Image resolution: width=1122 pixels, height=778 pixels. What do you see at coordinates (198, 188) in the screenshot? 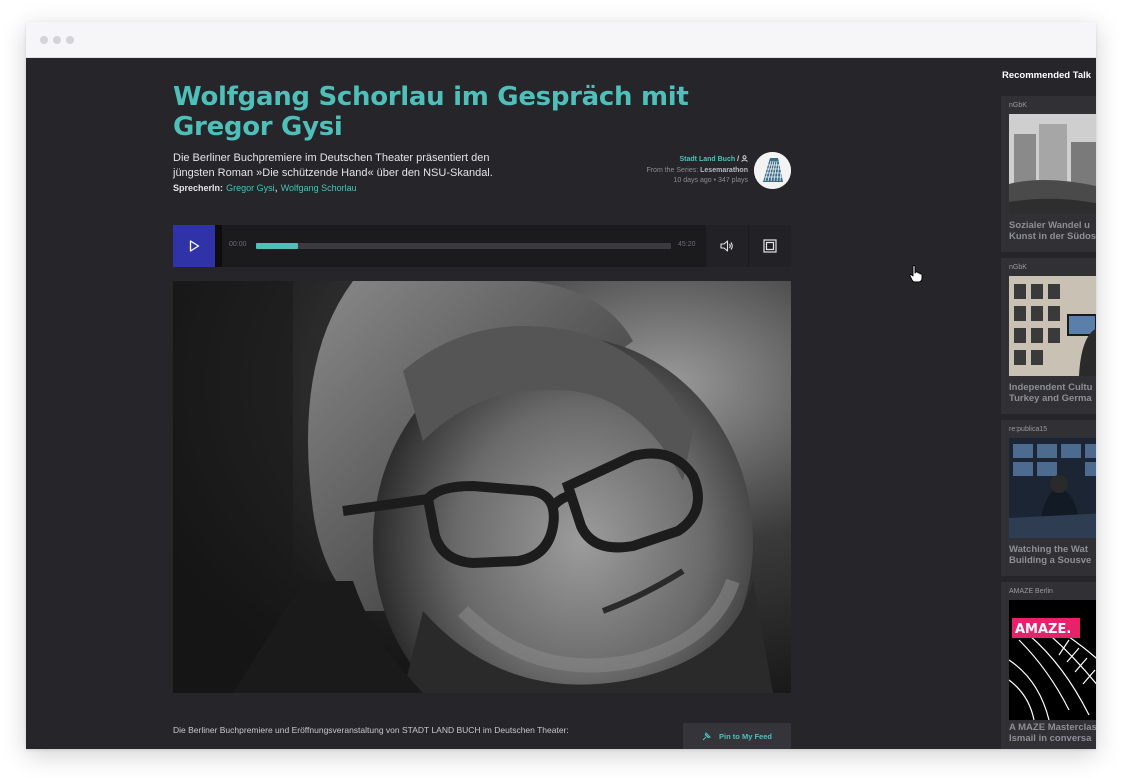
I see `speakers-label: SprecherIn:` at bounding box center [198, 188].